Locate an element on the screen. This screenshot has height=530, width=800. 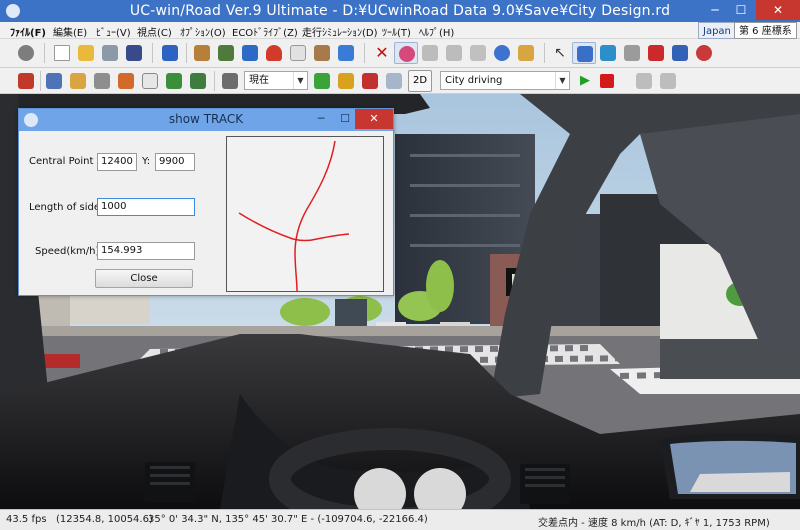
settings-gear-icon is located at coordinates (26, 53).